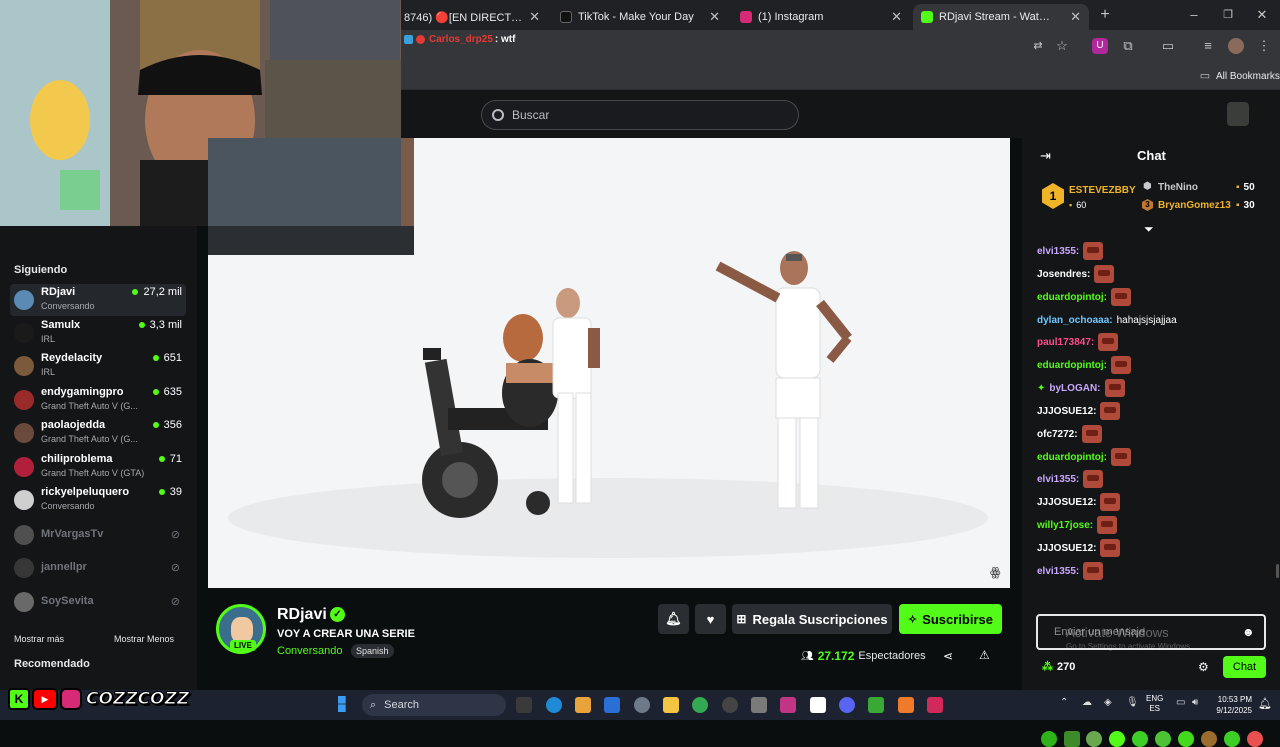 The width and height of the screenshot is (1280, 747). Describe the element at coordinates (906, 705) in the screenshot. I see `app-a-icon` at that location.